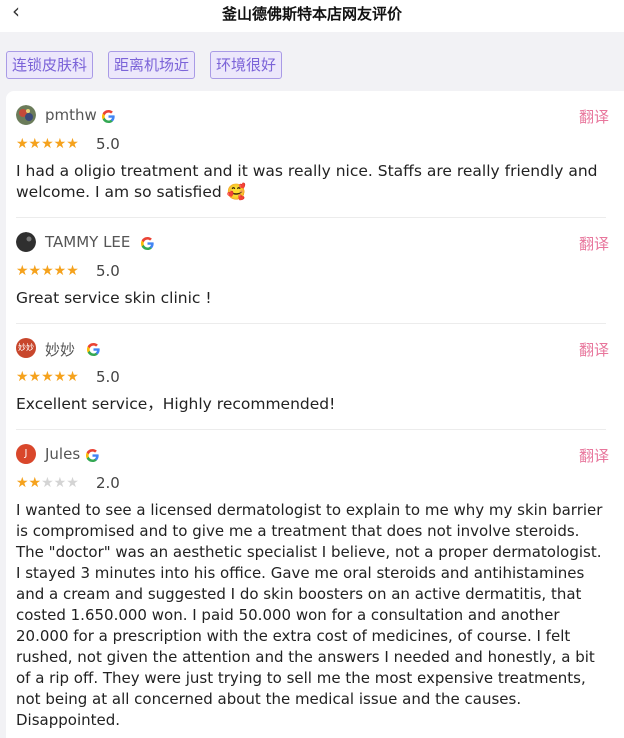 This screenshot has height=738, width=624. What do you see at coordinates (246, 65) in the screenshot?
I see `tag-good-environment: 环境很好` at bounding box center [246, 65].